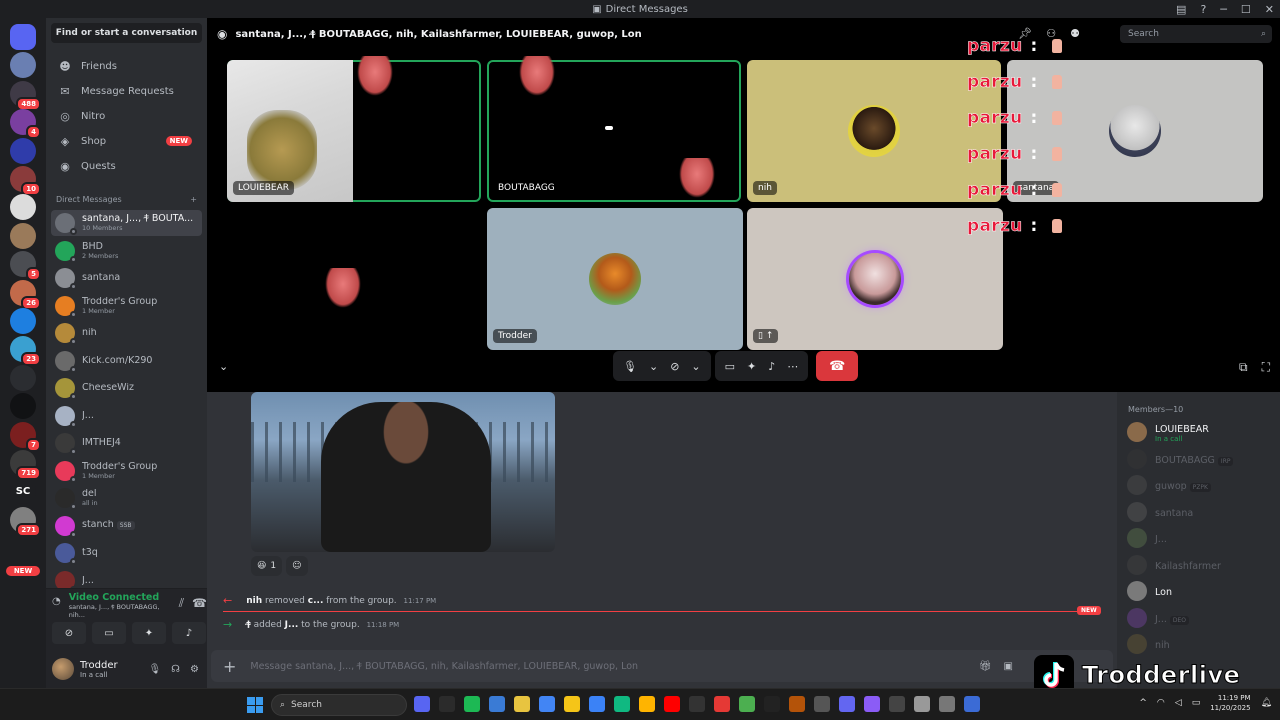  Describe the element at coordinates (1202, 565) in the screenshot. I see `member-item: Kailashfarmer` at that location.